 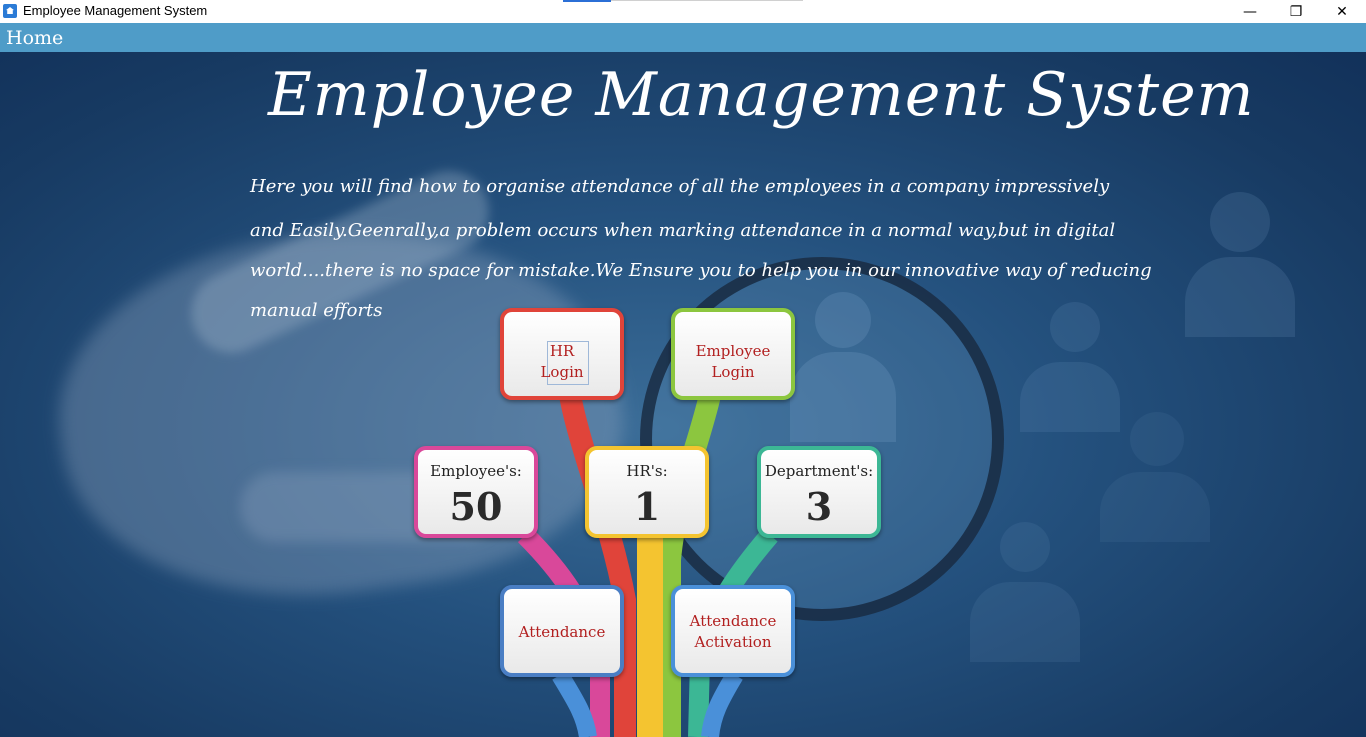 I want to click on employee-login-button: Employee Login, so click(x=733, y=354).